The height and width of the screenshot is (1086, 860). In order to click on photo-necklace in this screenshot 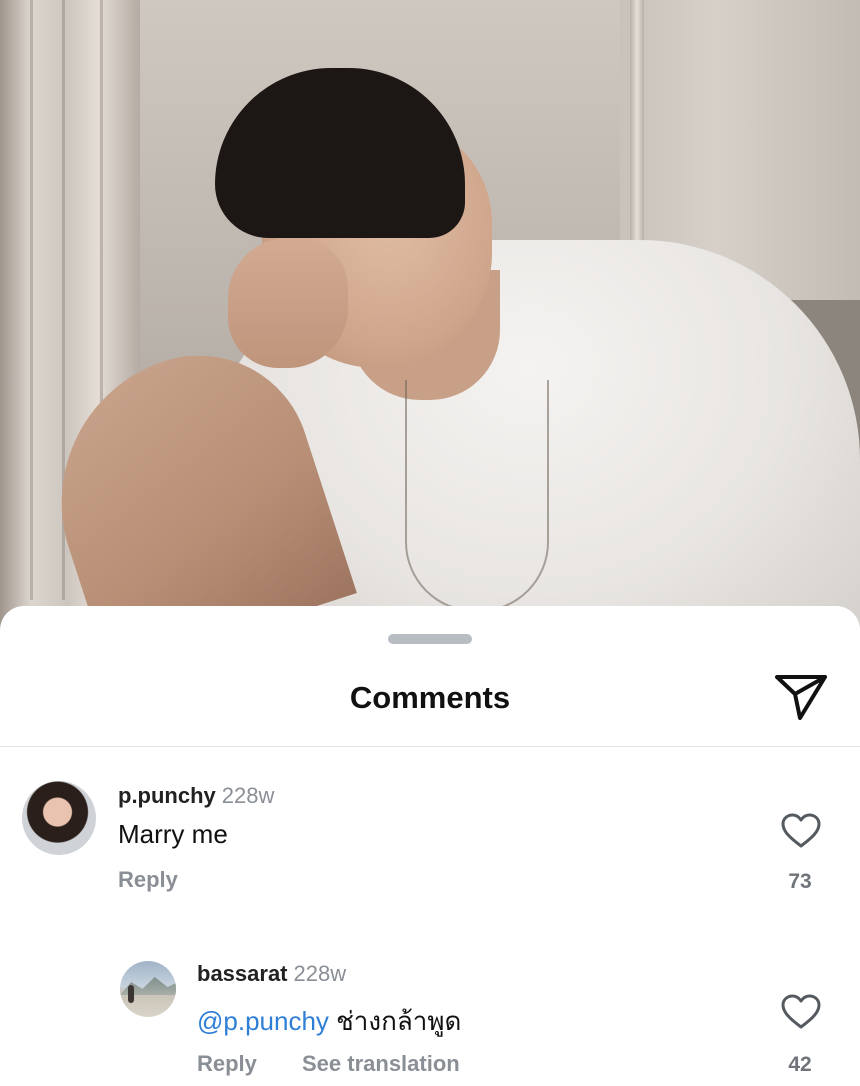, I will do `click(477, 496)`.